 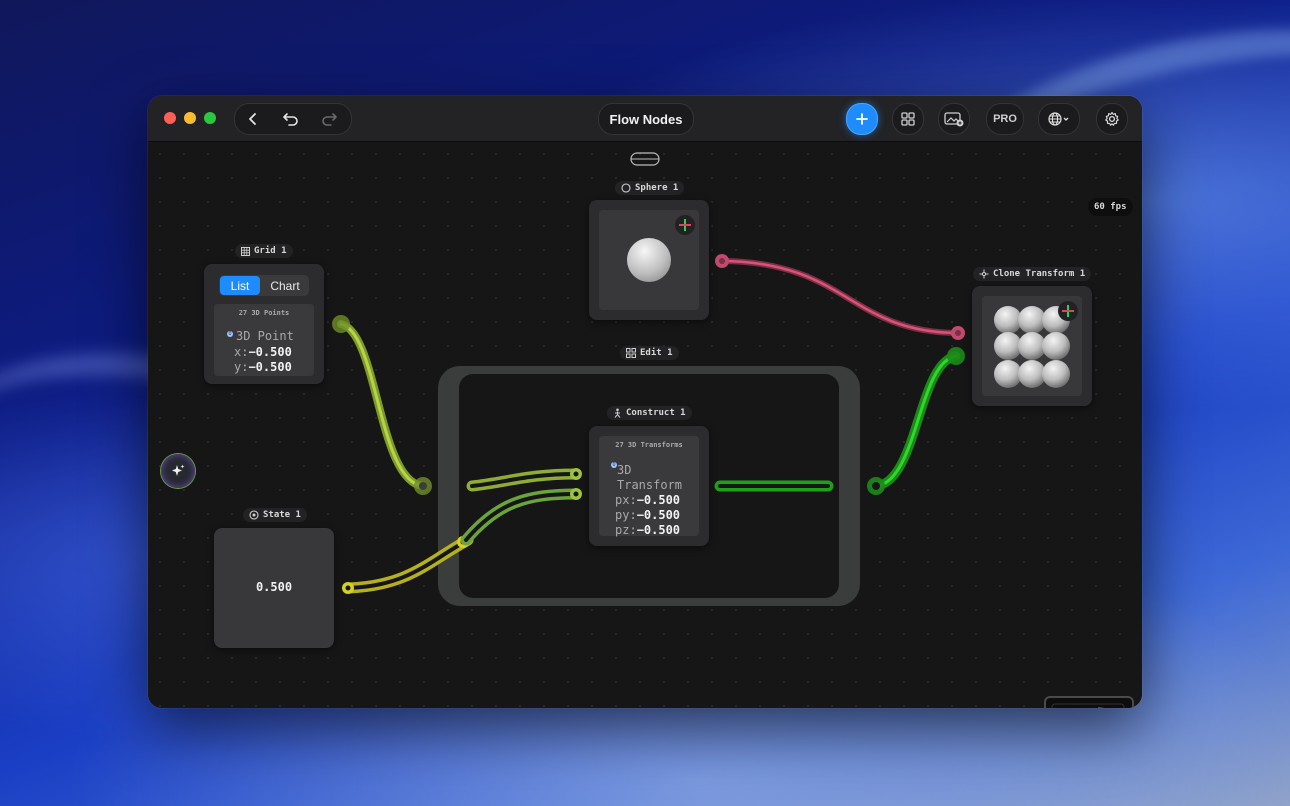 I want to click on construct-item-type-2: Transform, so click(x=650, y=485).